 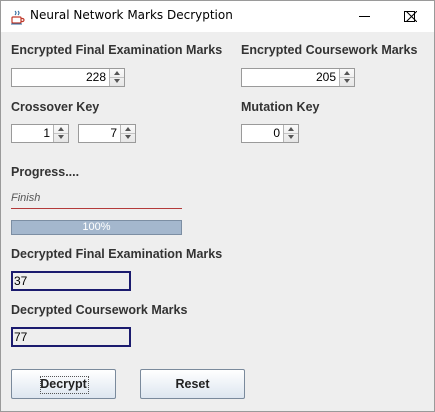 I want to click on crossover-key-label: Crossover Key, so click(x=55, y=107).